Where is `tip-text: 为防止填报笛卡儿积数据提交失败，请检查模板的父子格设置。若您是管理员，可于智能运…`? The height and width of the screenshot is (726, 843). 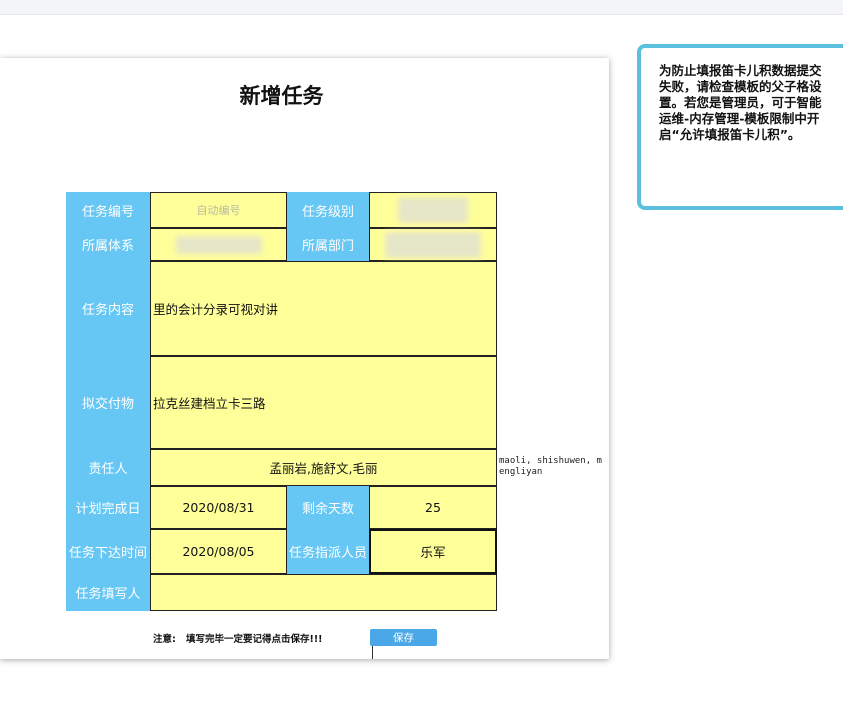
tip-text: 为防止填报笛卡儿积数据提交失败，请检查模板的父子格设置。若您是管理员，可于智能运… is located at coordinates (740, 102).